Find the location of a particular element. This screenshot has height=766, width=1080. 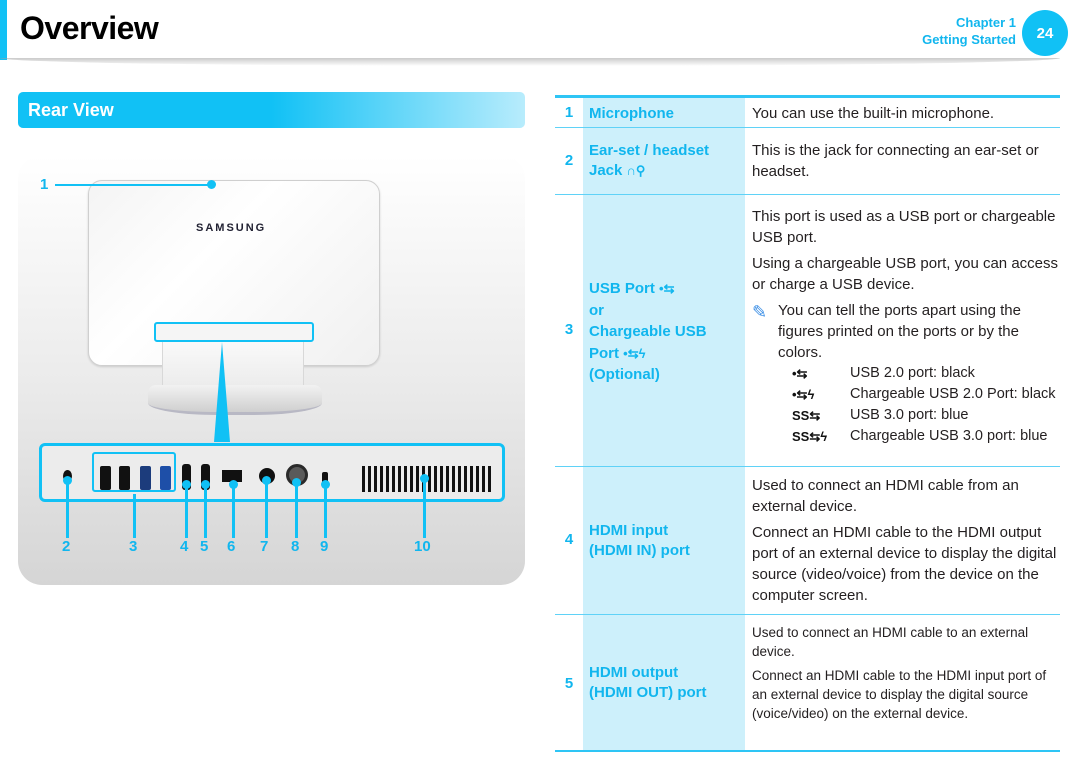

header-accent-bar is located at coordinates (3, 30).